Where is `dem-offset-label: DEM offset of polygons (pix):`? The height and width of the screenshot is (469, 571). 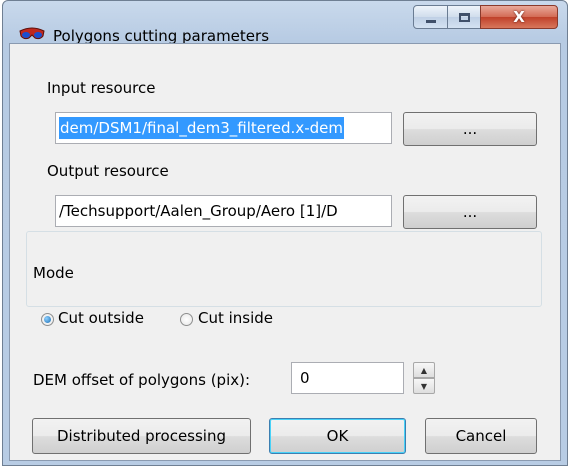 dem-offset-label: DEM offset of polygons (pix): is located at coordinates (142, 380).